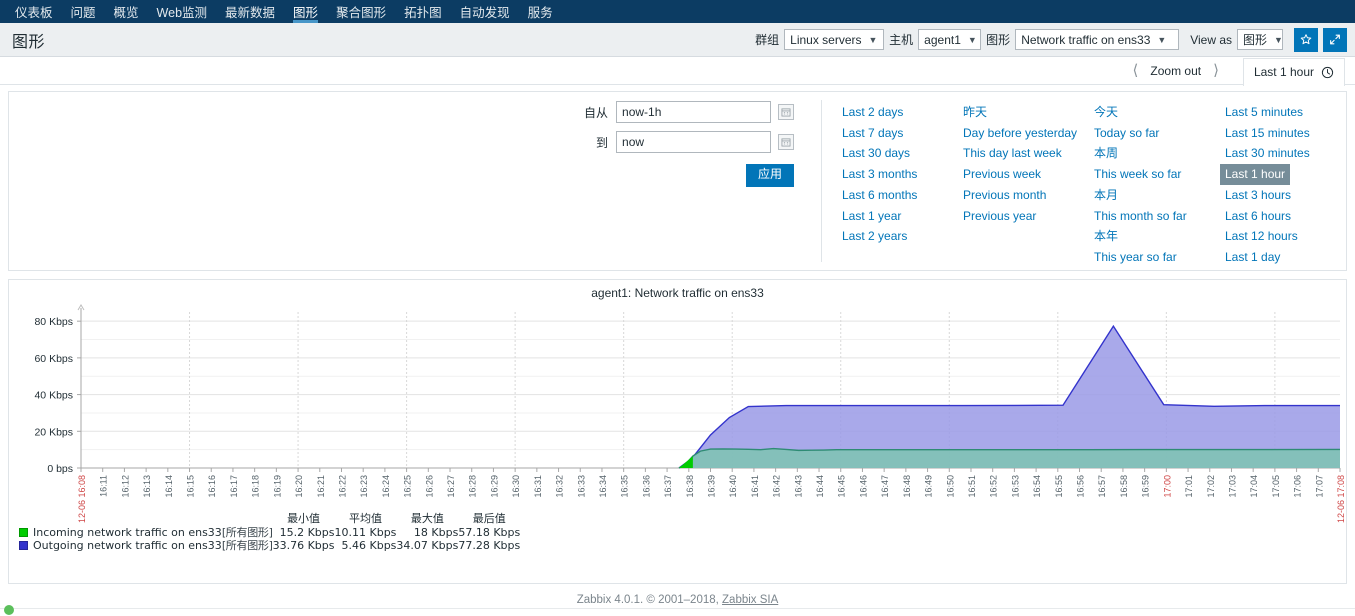 The width and height of the screenshot is (1355, 616). What do you see at coordinates (879, 174) in the screenshot?
I see `preset-last-3-months: Last 3 months` at bounding box center [879, 174].